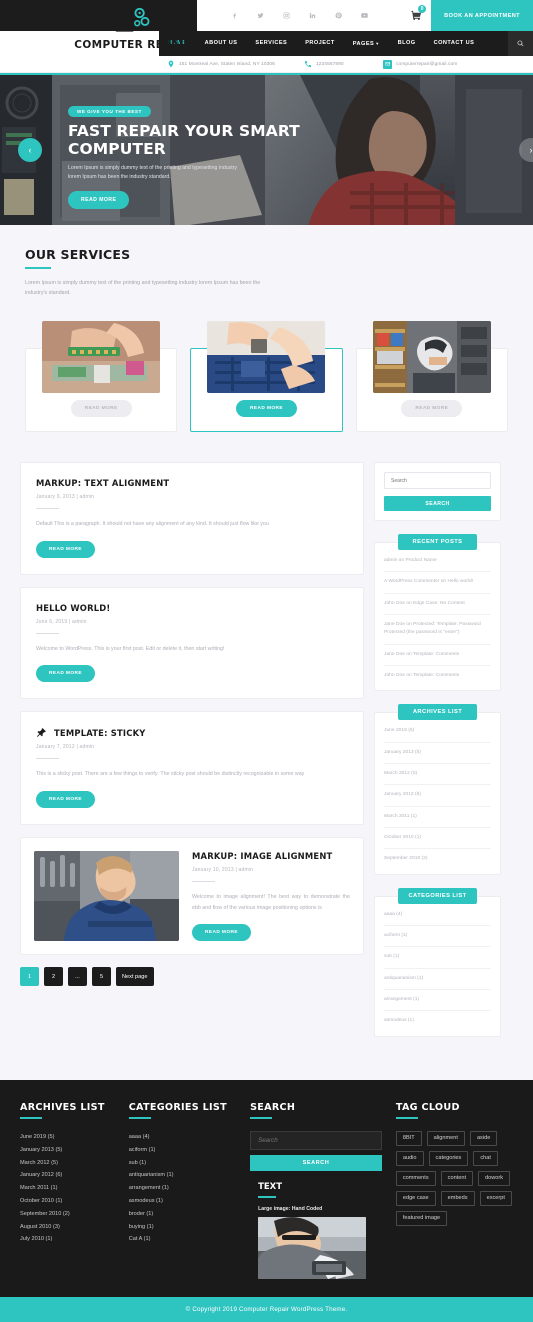 The height and width of the screenshot is (1322, 533). I want to click on sidebar-search-input, so click(437, 481).